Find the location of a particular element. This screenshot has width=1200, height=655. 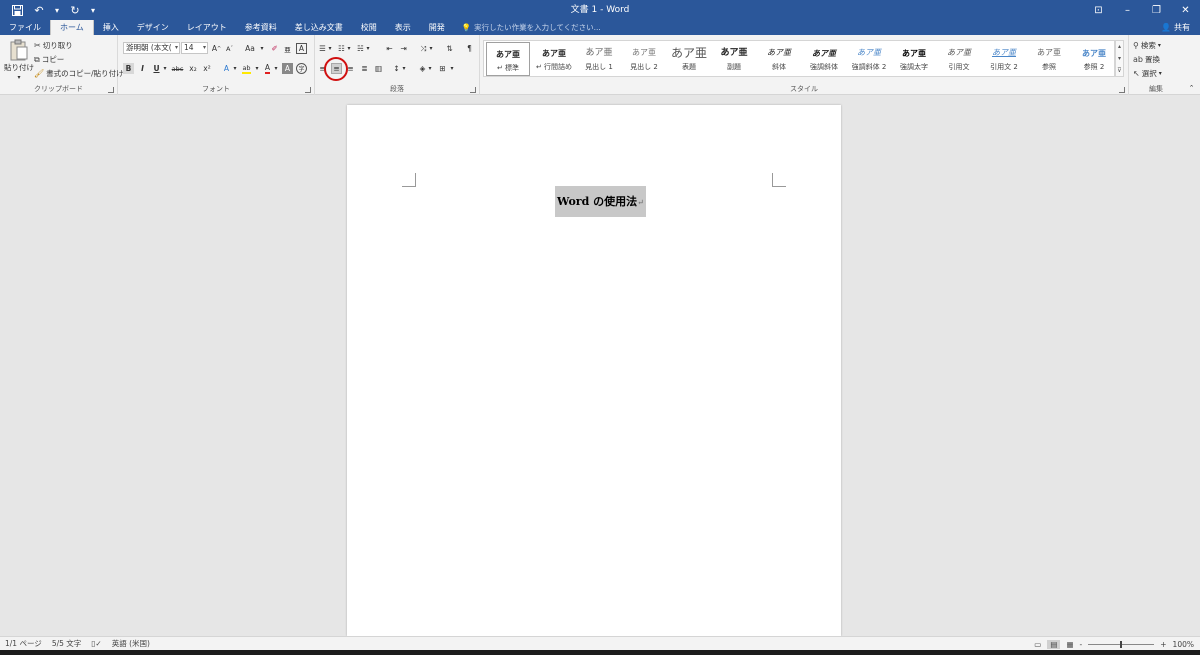

ribbon-display-options-icon: ⊡ is located at coordinates (1098, 10).